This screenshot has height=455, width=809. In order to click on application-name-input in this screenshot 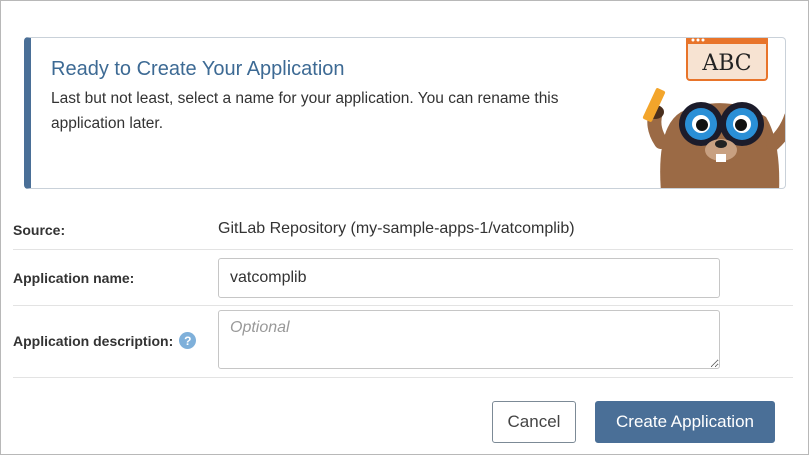, I will do `click(469, 278)`.